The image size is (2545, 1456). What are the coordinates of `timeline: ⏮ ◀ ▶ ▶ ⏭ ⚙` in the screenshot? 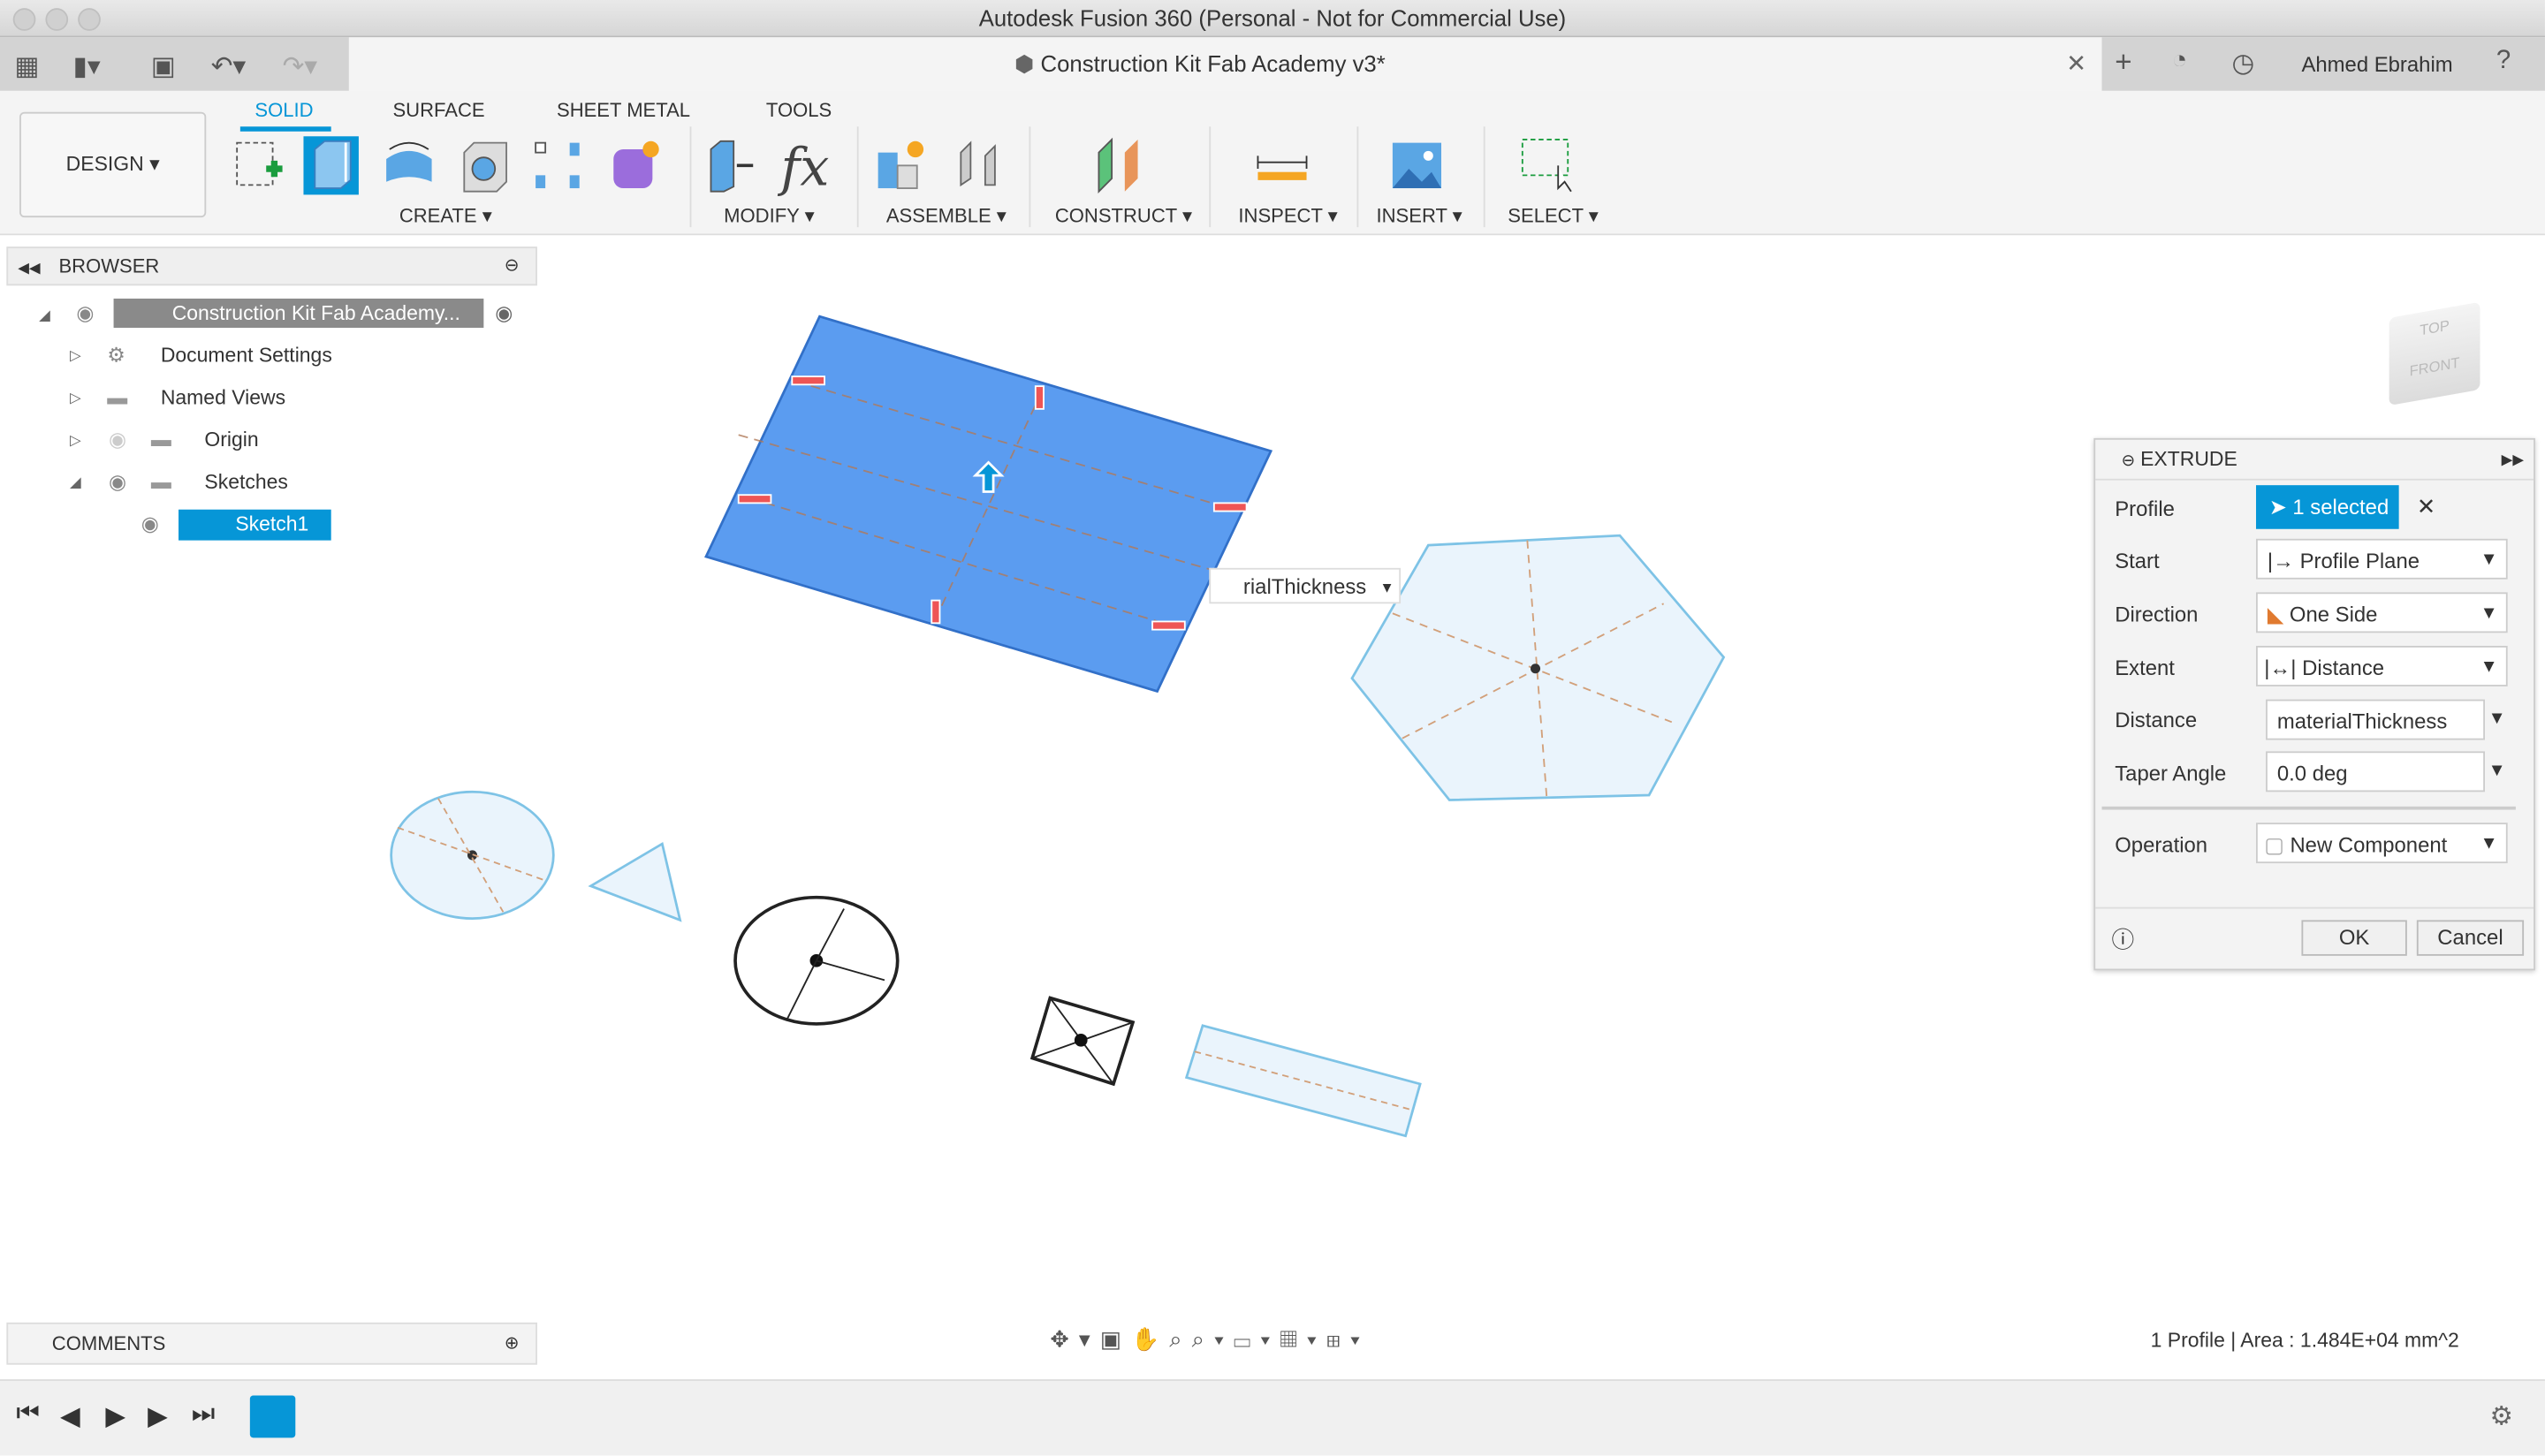 It's located at (1272, 1417).